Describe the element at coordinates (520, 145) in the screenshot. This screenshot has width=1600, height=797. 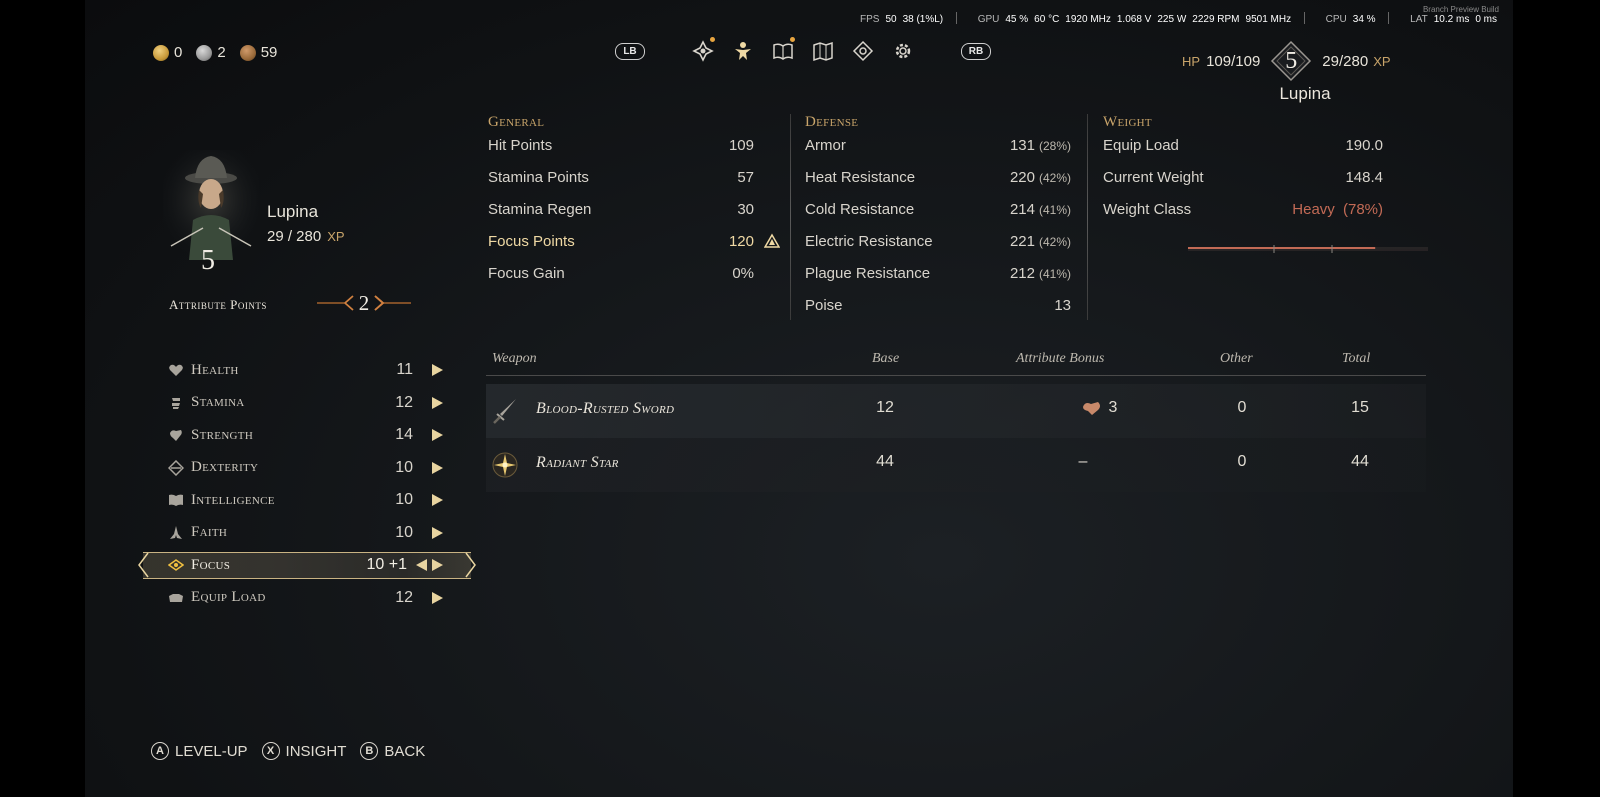
I see `stat-name: Hit Points` at that location.